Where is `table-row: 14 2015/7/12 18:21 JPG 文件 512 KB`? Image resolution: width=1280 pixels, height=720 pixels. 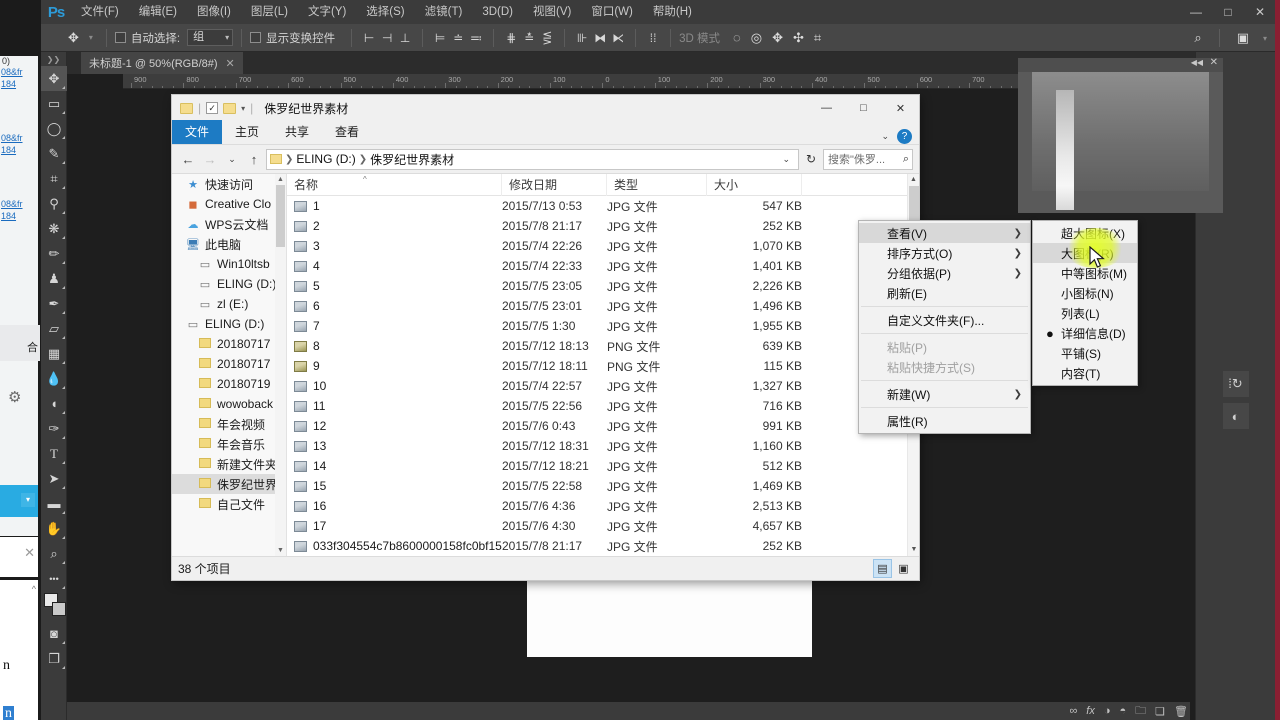 table-row: 14 2015/7/12 18:21 JPG 文件 512 KB is located at coordinates (603, 466).